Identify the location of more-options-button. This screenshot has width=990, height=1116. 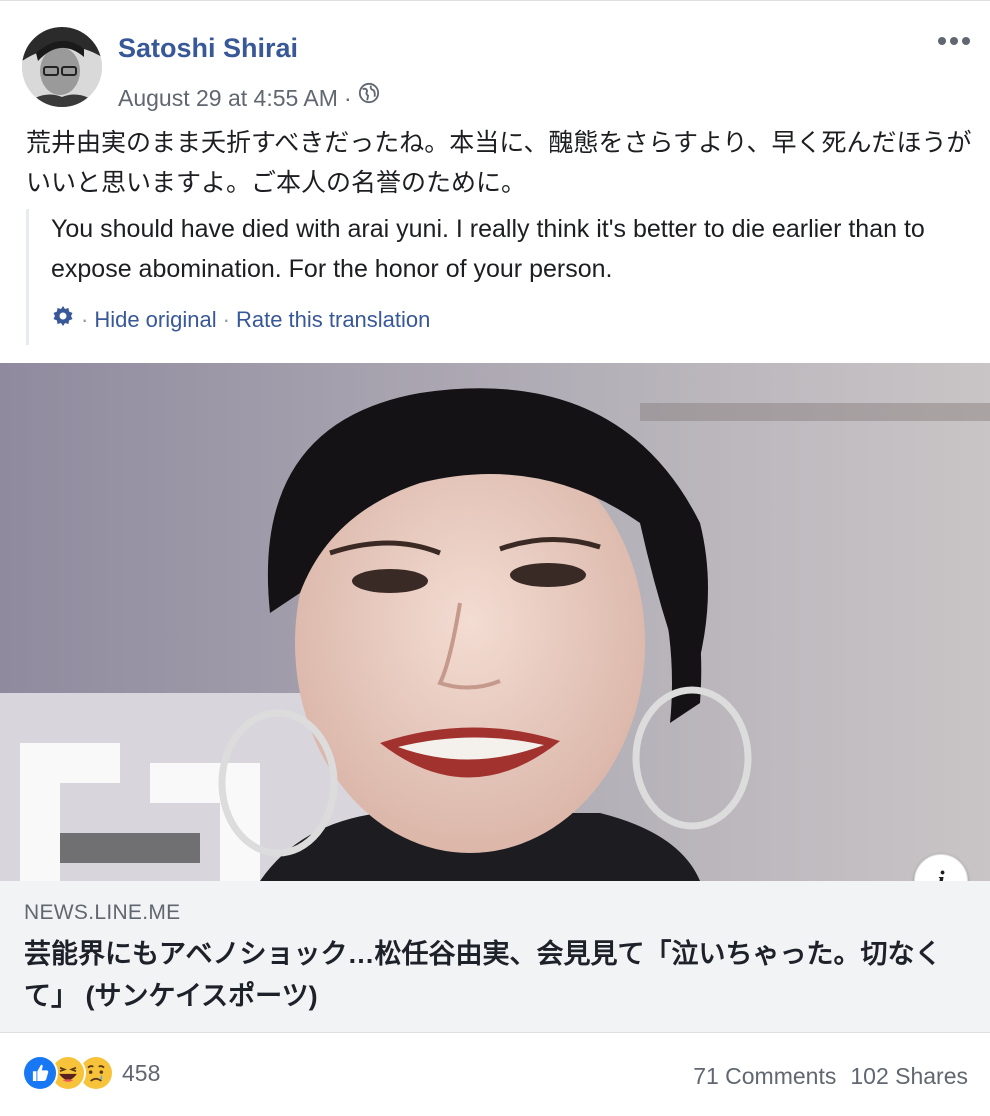
(954, 41).